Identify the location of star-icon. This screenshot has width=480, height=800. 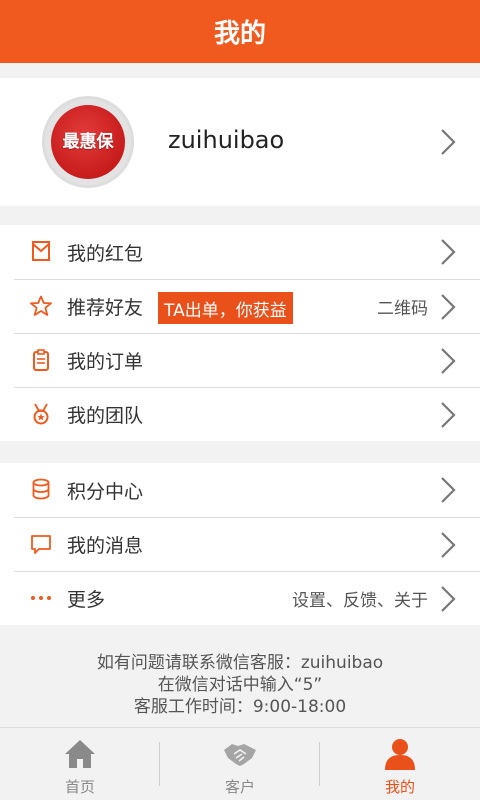
(41, 305).